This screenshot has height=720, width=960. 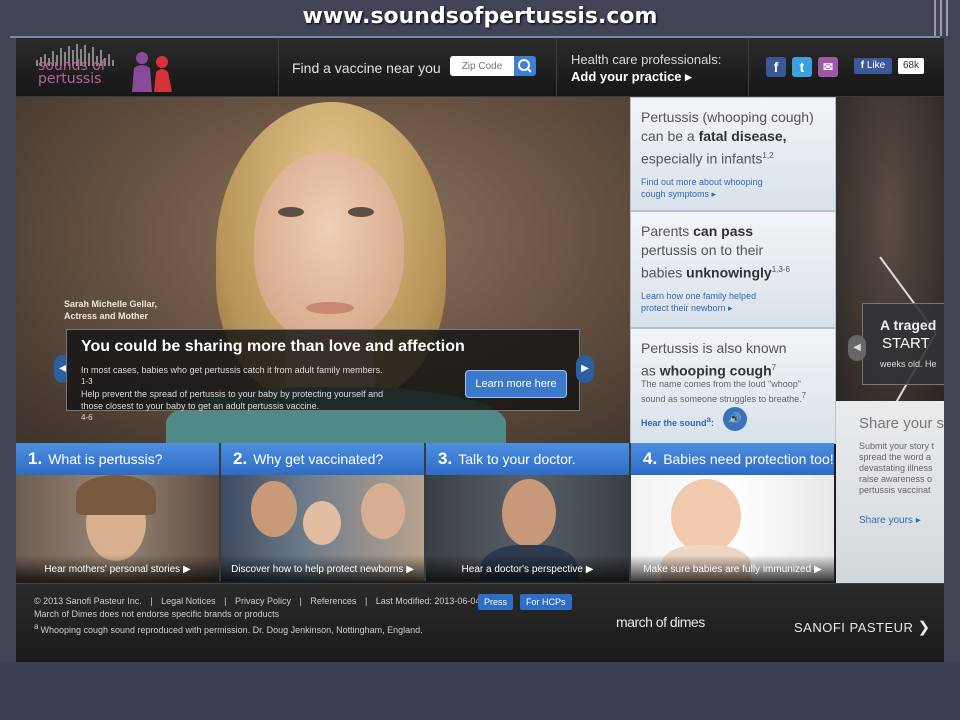 What do you see at coordinates (732, 459) in the screenshot?
I see `tile-heading: 4. Babies need protection too!` at bounding box center [732, 459].